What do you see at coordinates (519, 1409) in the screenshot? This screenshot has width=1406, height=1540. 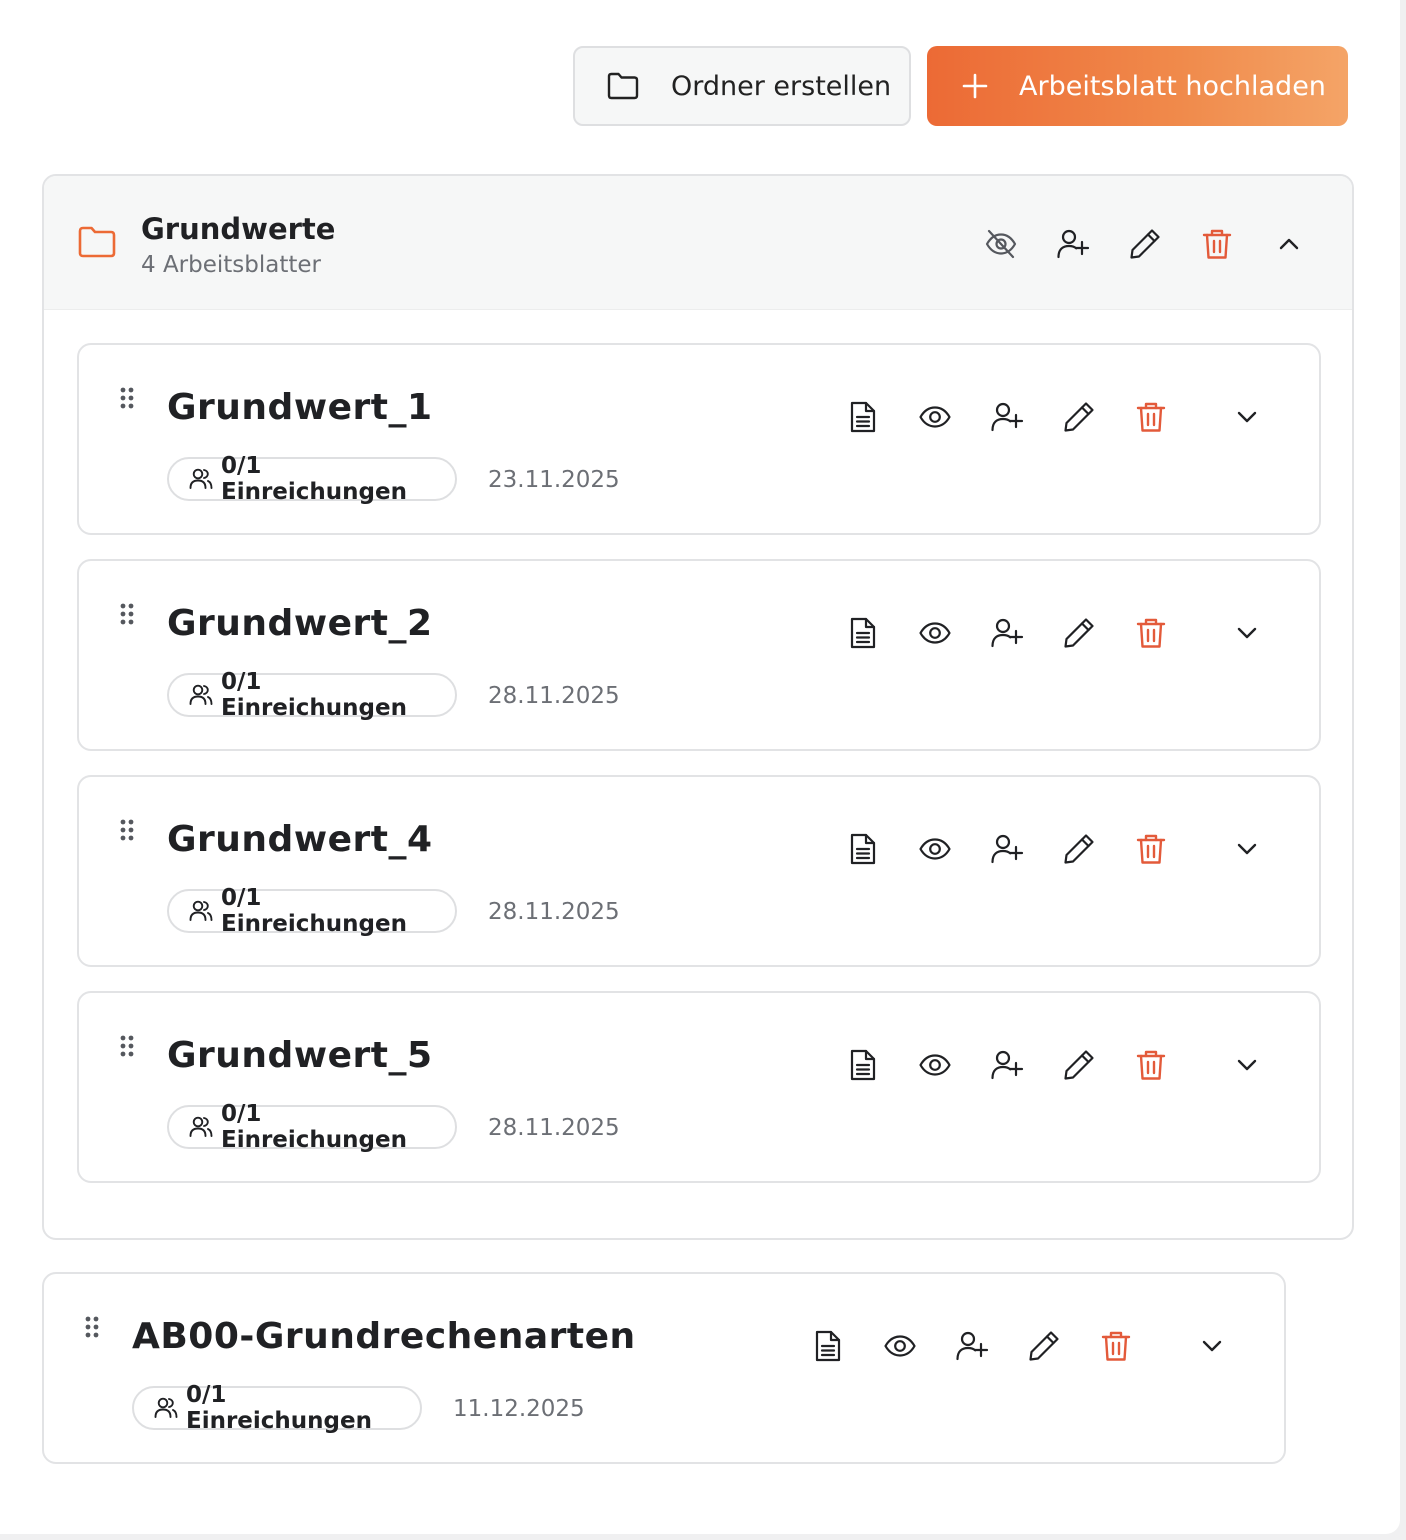 I see `worksheet-date: 11.12.2025` at bounding box center [519, 1409].